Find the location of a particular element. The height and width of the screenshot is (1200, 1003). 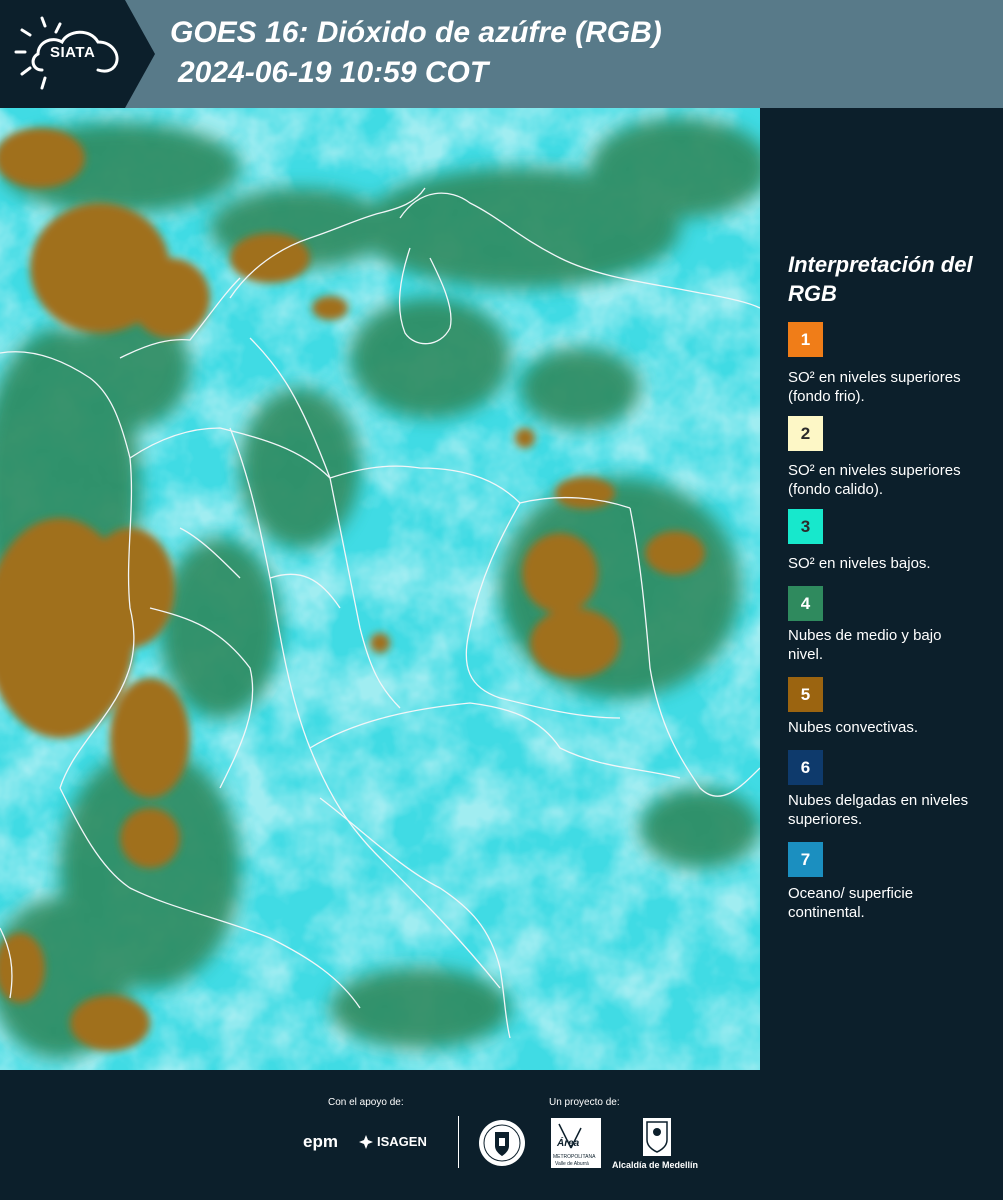

project-label: Un proyecto de: is located at coordinates (584, 1102).